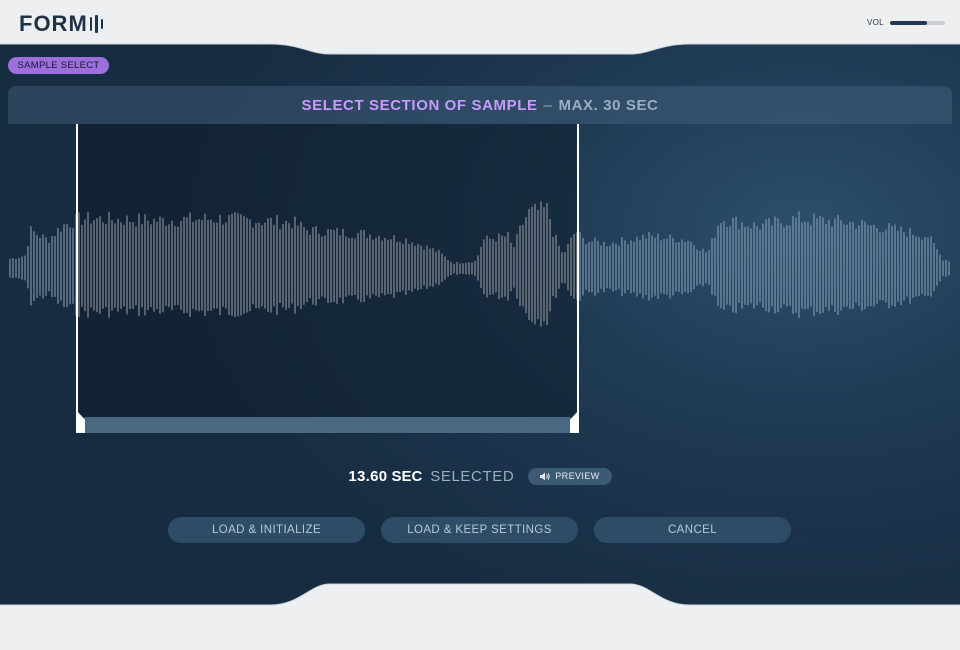 The image size is (960, 650). I want to click on volume-slider, so click(917, 22).